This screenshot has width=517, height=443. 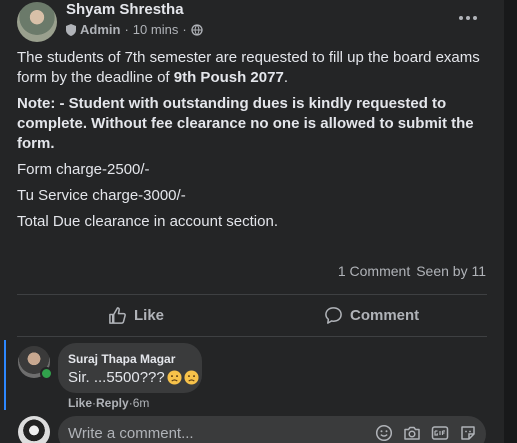 What do you see at coordinates (461, 18) in the screenshot?
I see `more-options-icon` at bounding box center [461, 18].